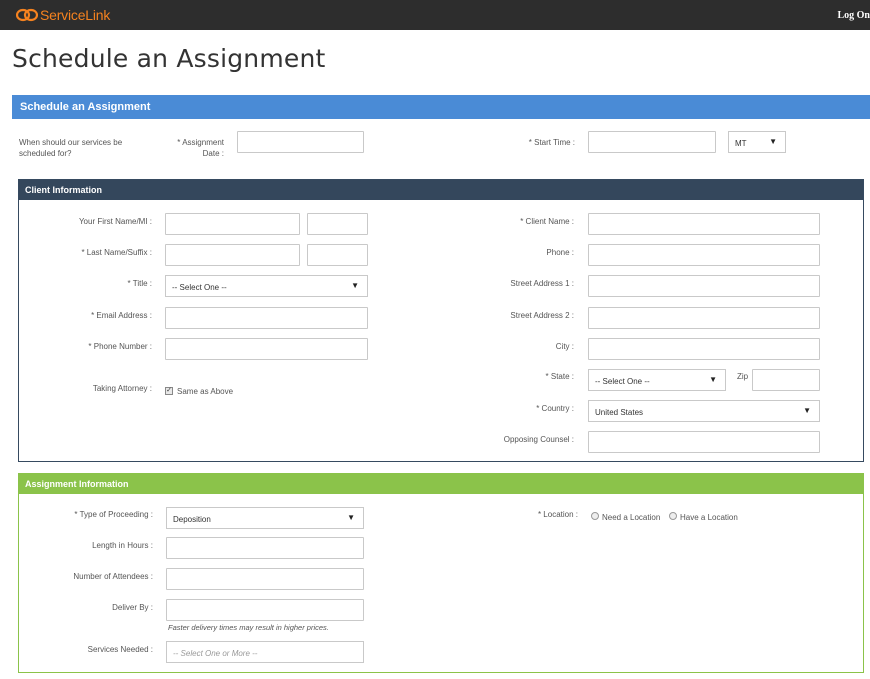 The image size is (870, 679). What do you see at coordinates (595, 516) in the screenshot?
I see `need-location-radio` at bounding box center [595, 516].